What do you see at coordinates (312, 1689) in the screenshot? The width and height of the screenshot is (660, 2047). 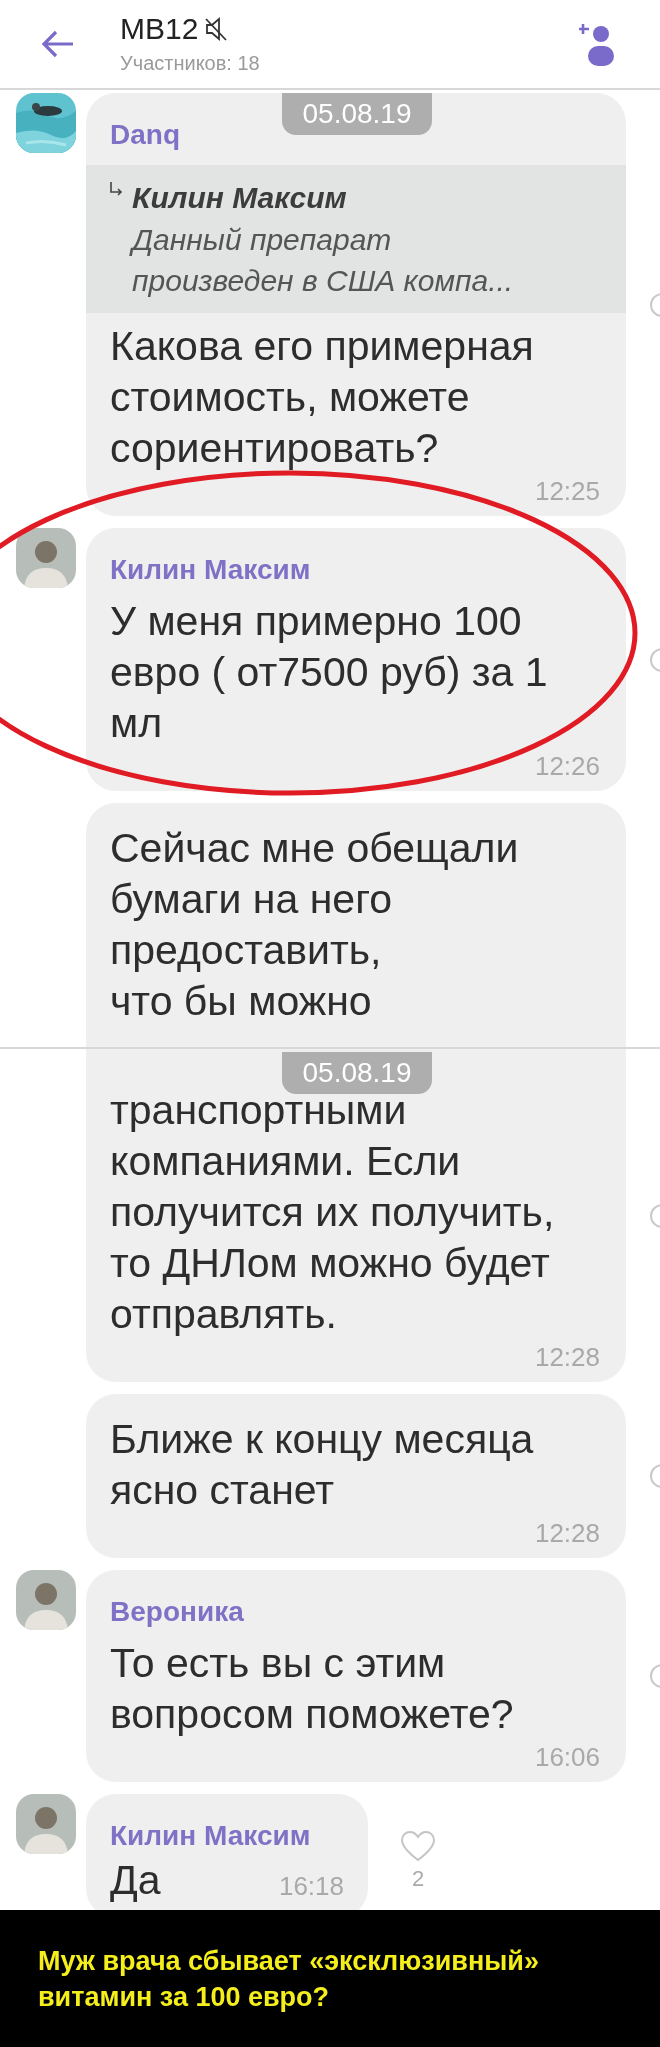 I see `message-text: То есть вы с этим вопросом поможете?` at bounding box center [312, 1689].